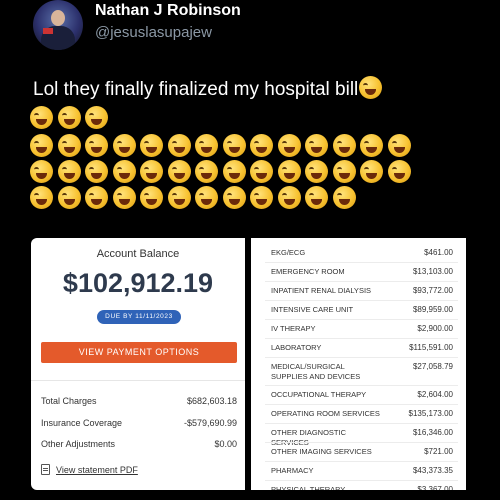 Image resolution: width=500 pixels, height=500 pixels. Describe the element at coordinates (69, 401) in the screenshot. I see `total-charges-label: Total Charges` at that location.